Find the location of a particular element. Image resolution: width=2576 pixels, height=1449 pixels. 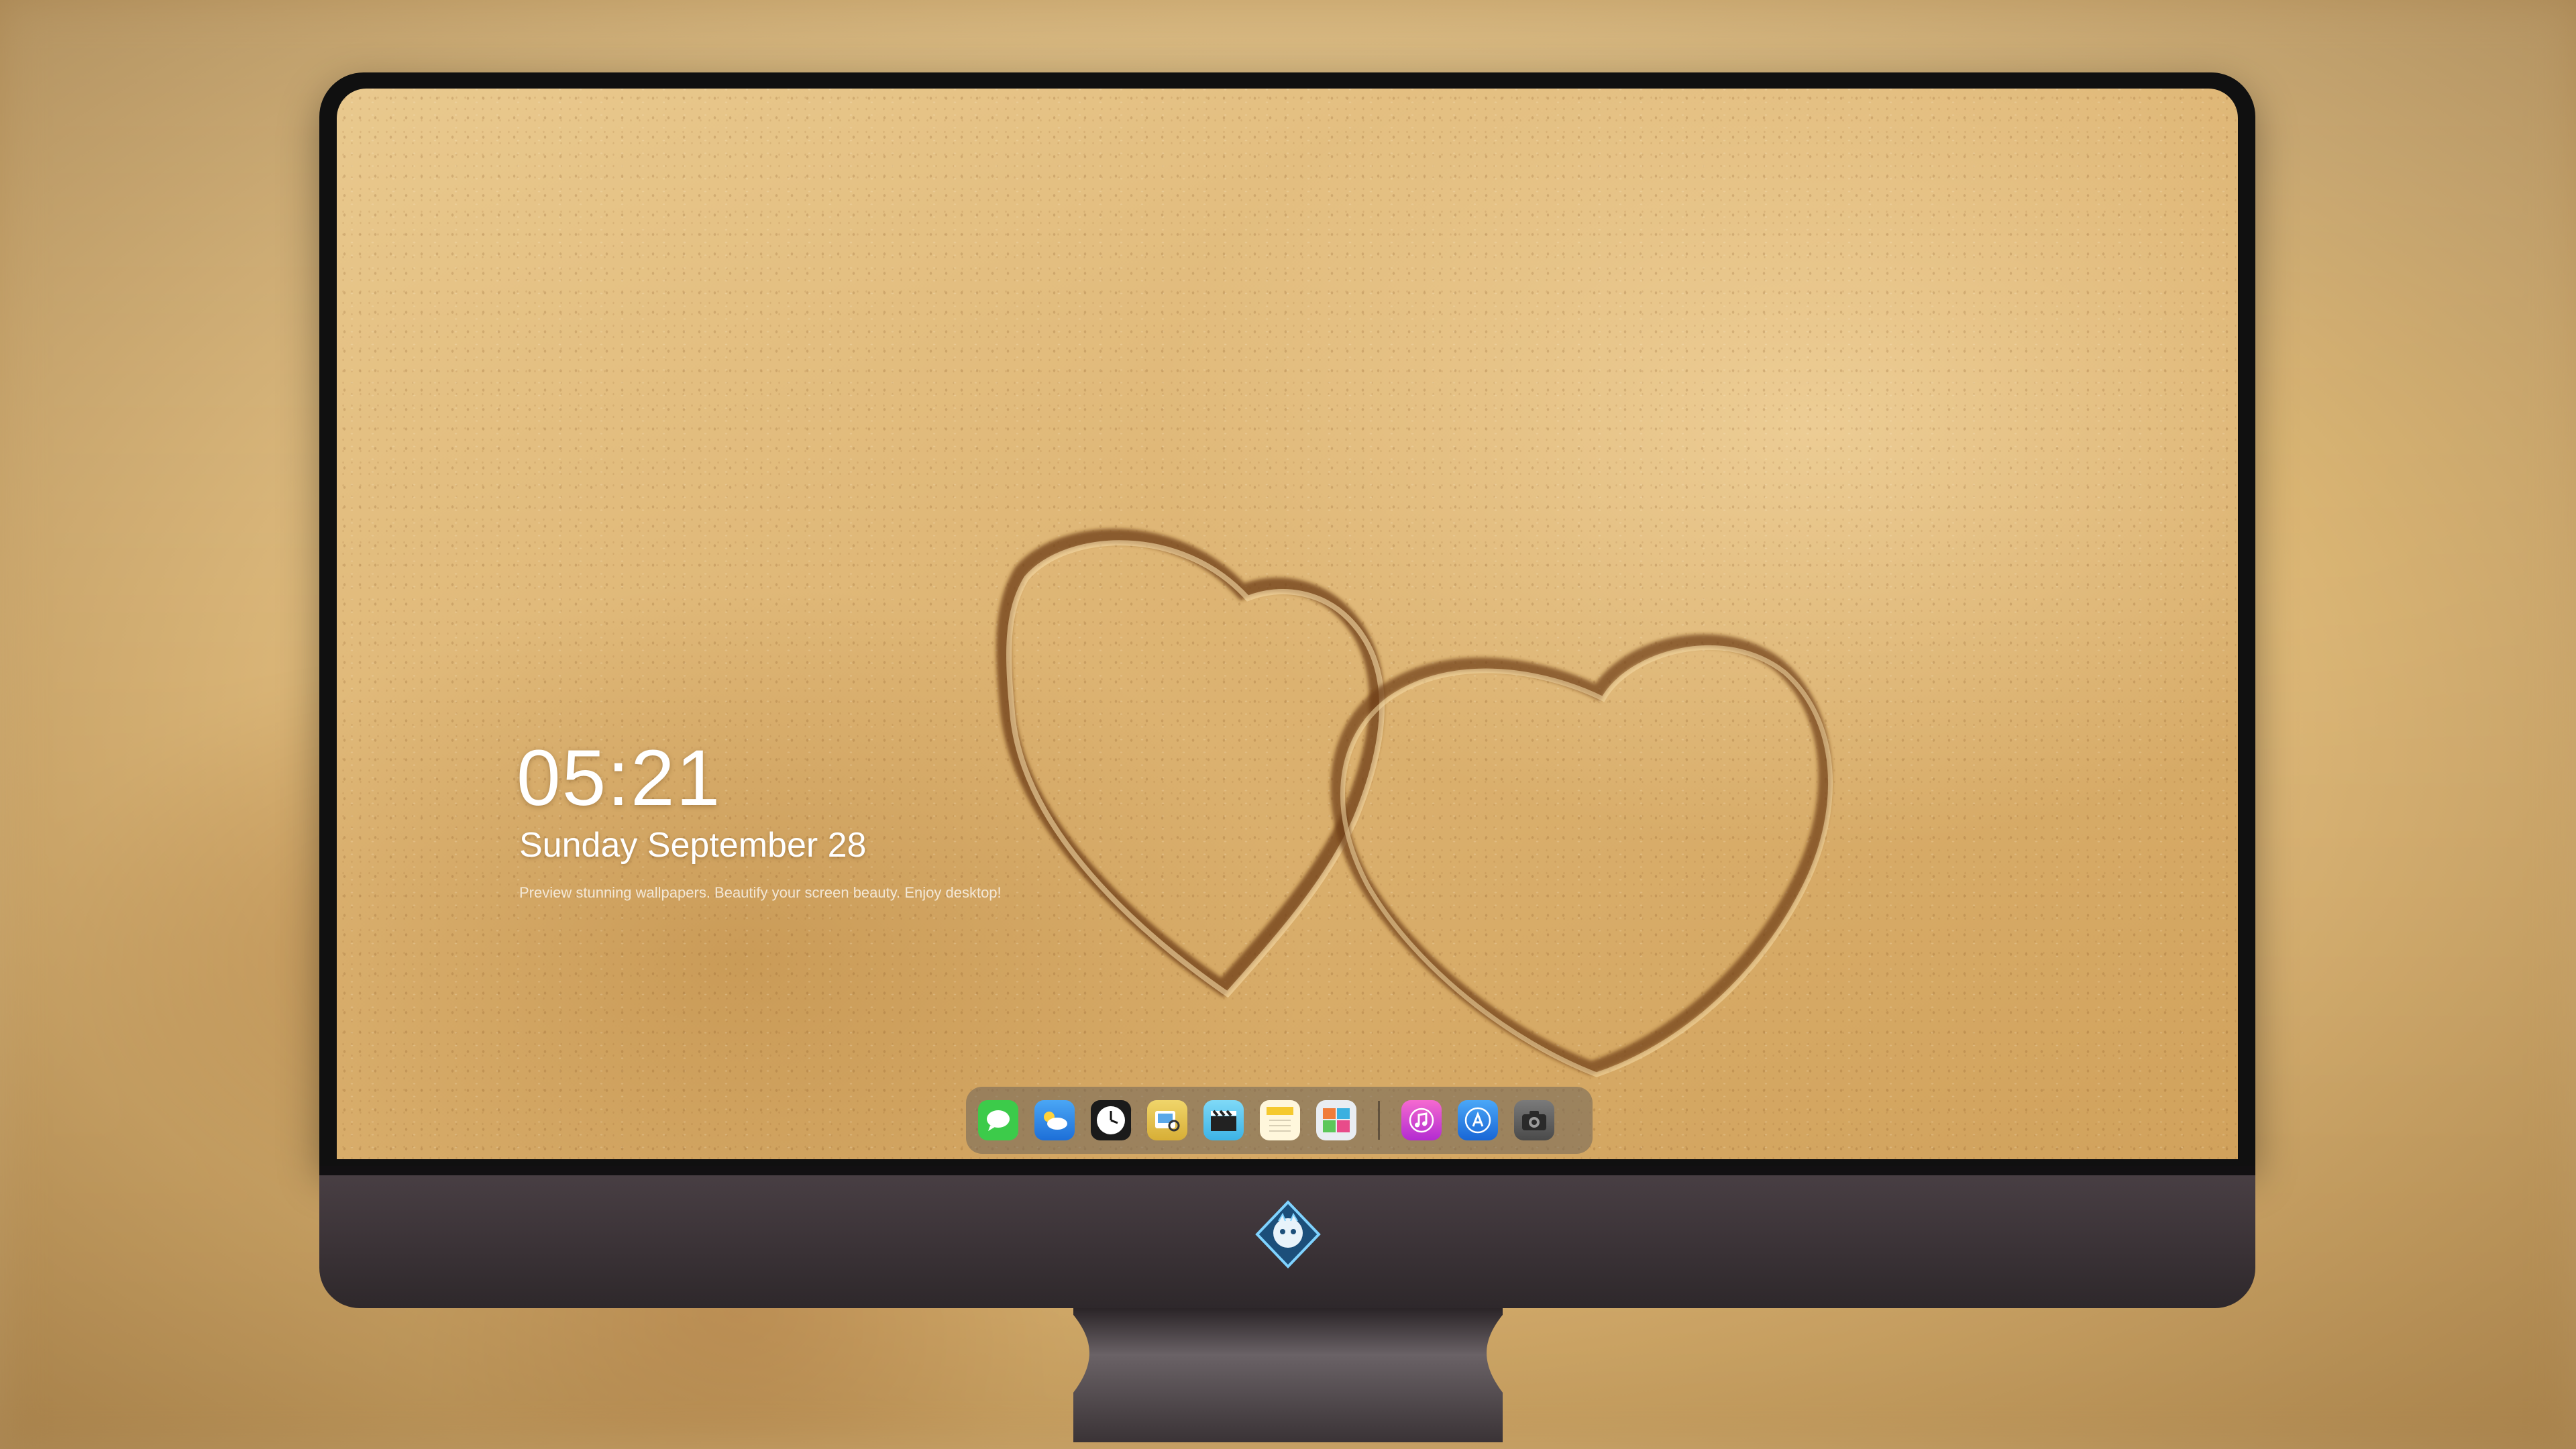

left-heart-outline is located at coordinates (1190, 763).